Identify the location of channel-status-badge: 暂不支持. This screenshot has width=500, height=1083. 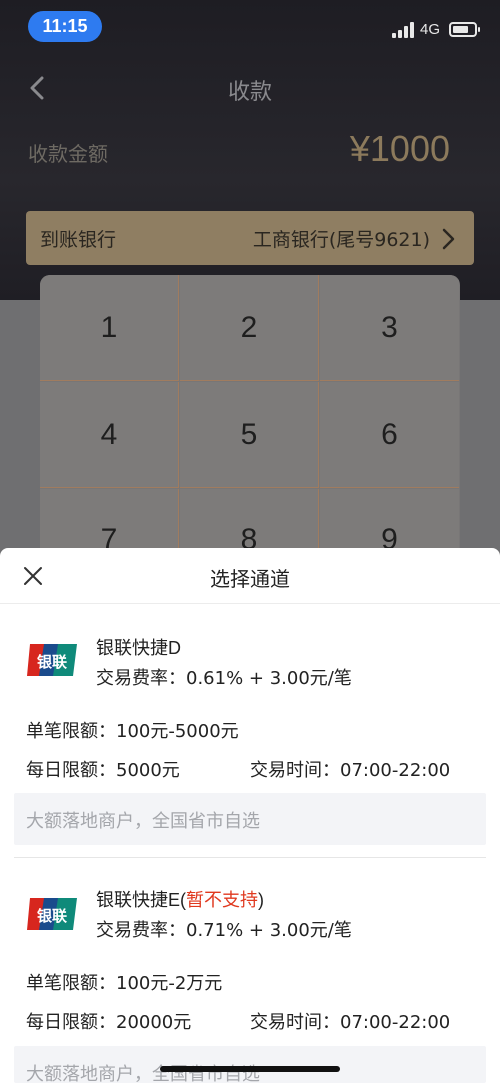
(222, 900).